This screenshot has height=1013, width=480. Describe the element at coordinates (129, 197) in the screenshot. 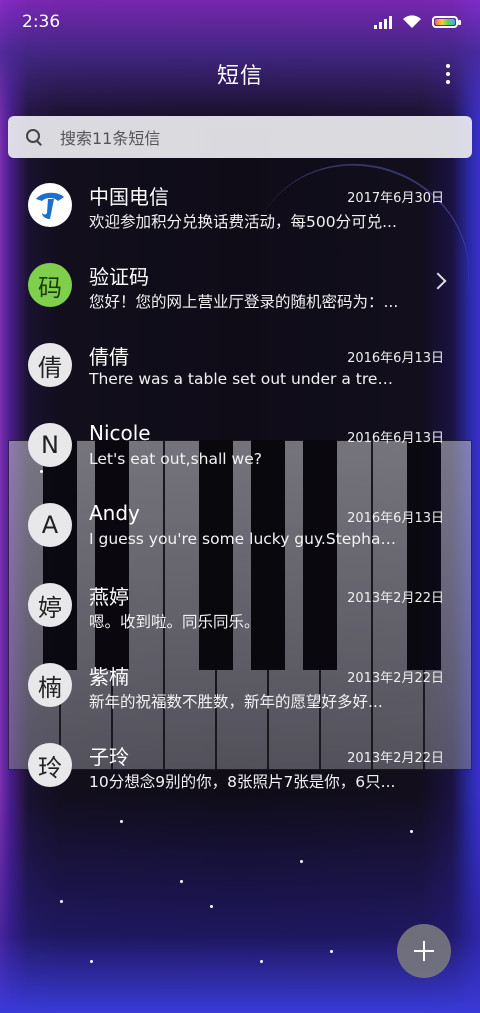

I see `contact-name: 中国电信` at that location.